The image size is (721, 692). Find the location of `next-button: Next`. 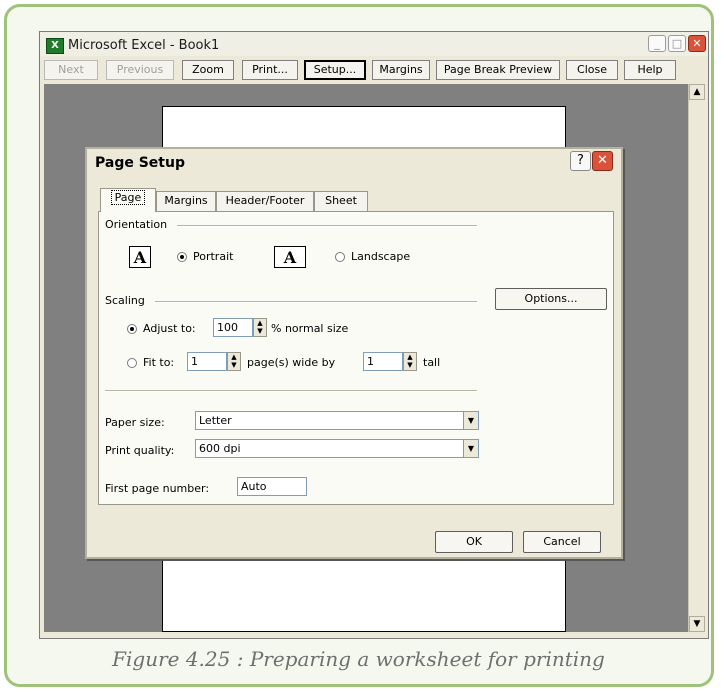

next-button: Next is located at coordinates (71, 70).